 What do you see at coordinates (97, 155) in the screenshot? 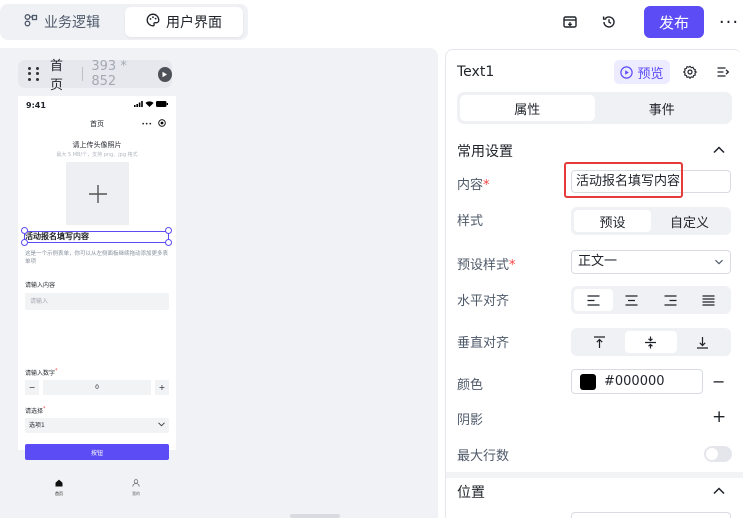
I see `upload-hint: 最大 5 MB/个，支持 png、jpg 格式` at bounding box center [97, 155].